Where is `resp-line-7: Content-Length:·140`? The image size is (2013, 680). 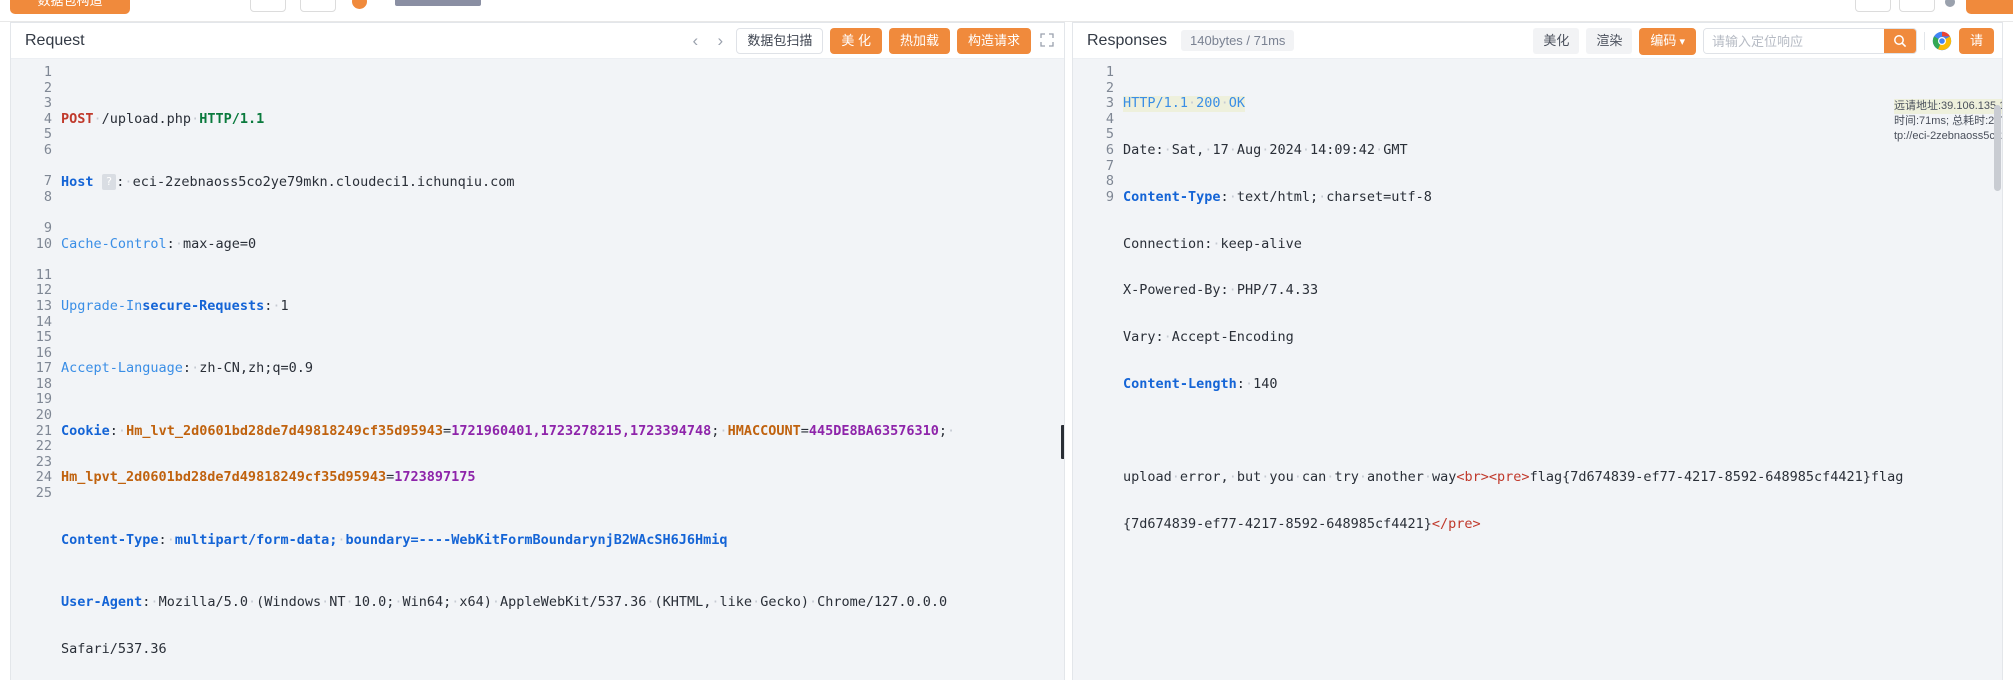
resp-line-7: Content-Length:·140 is located at coordinates (1200, 383).